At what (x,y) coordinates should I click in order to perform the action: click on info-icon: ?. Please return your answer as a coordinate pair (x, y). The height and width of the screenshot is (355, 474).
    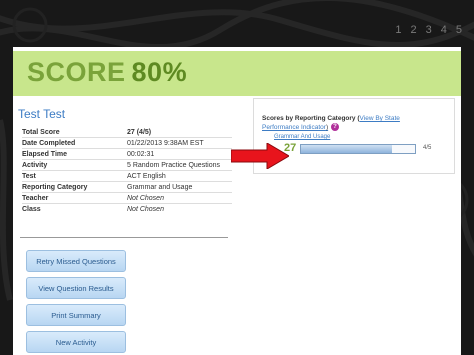
    Looking at the image, I should click on (335, 127).